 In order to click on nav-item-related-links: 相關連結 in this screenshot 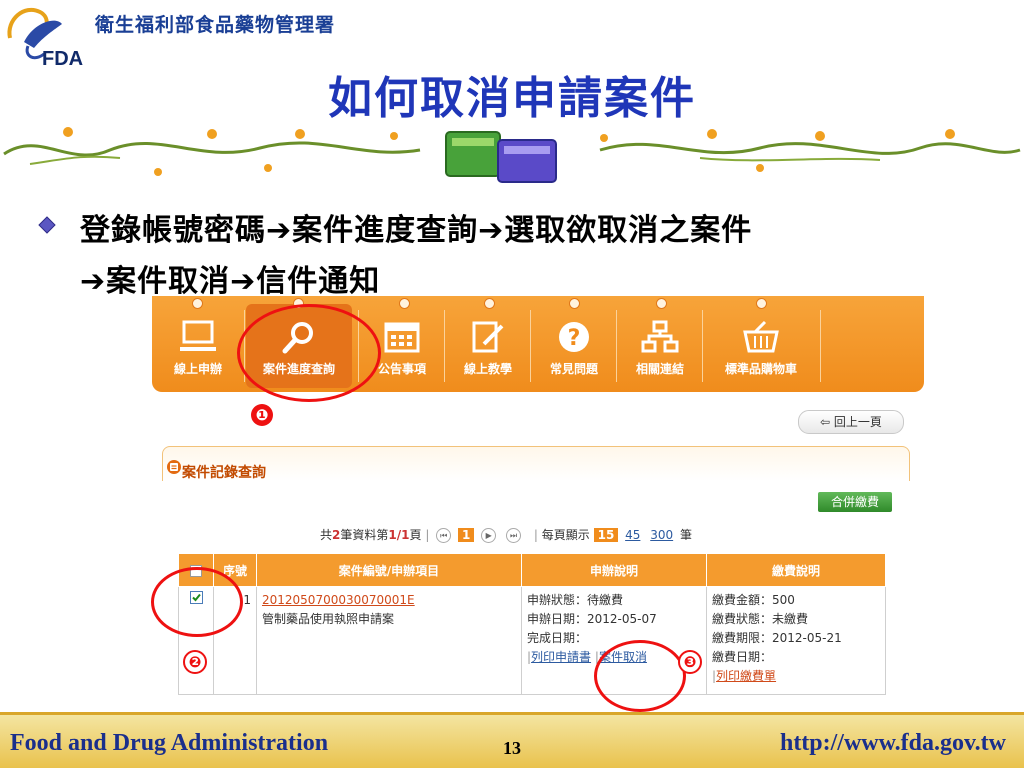, I will do `click(660, 344)`.